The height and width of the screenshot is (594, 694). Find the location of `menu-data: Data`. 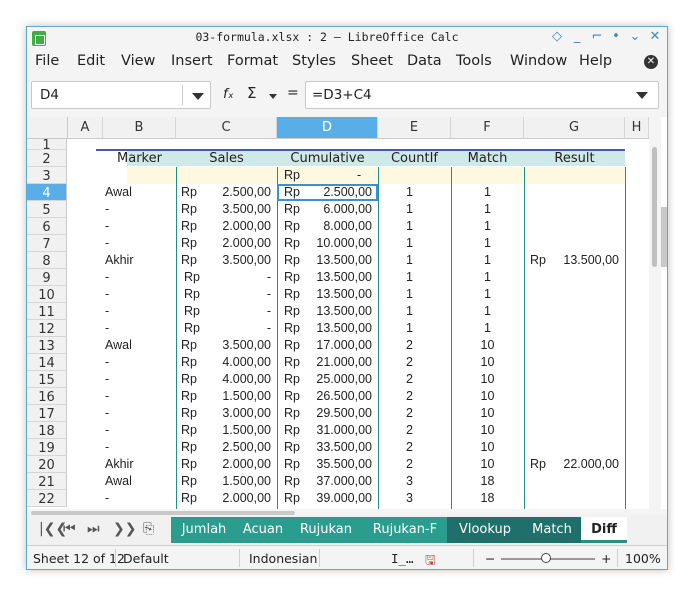

menu-data: Data is located at coordinates (424, 61).